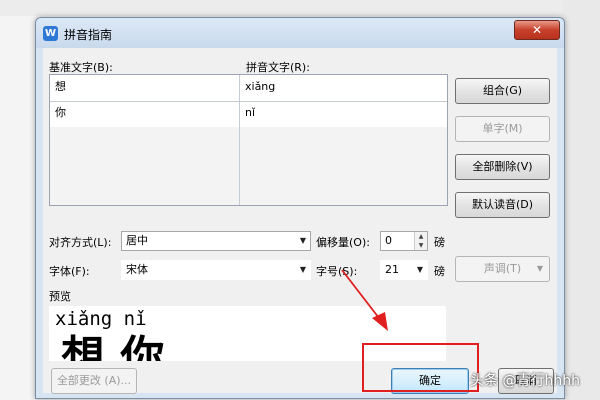 This screenshot has width=600, height=400. I want to click on red-arrow-annotation, so click(364, 300).